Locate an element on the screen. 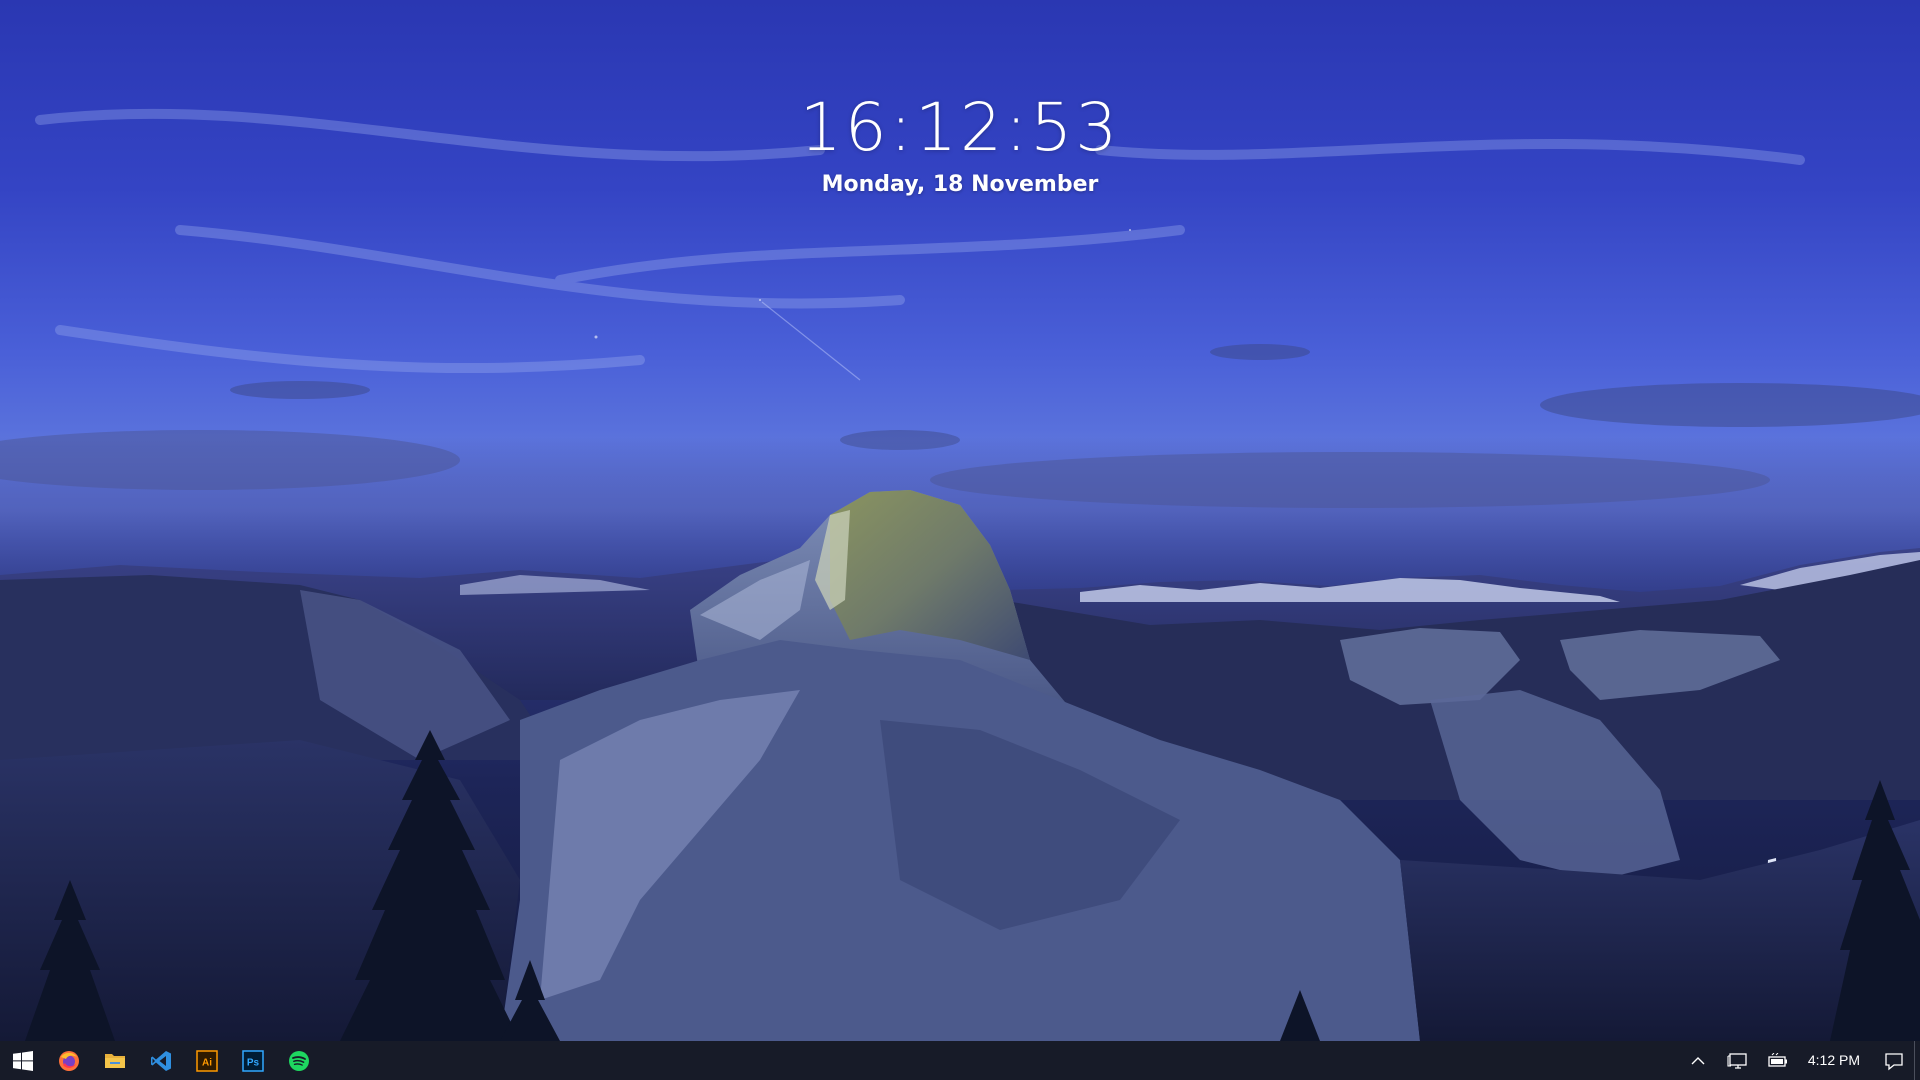  system-tray: 4:12 PM is located at coordinates (1799, 1060).